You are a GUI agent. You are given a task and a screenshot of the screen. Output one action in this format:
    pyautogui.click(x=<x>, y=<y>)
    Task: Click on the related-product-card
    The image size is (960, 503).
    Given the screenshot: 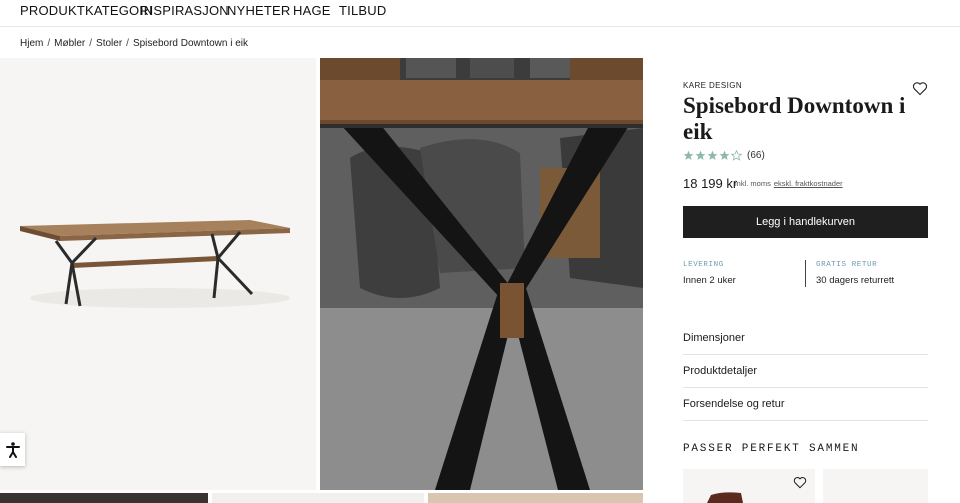 What is the action you would take?
    pyautogui.click(x=875, y=486)
    